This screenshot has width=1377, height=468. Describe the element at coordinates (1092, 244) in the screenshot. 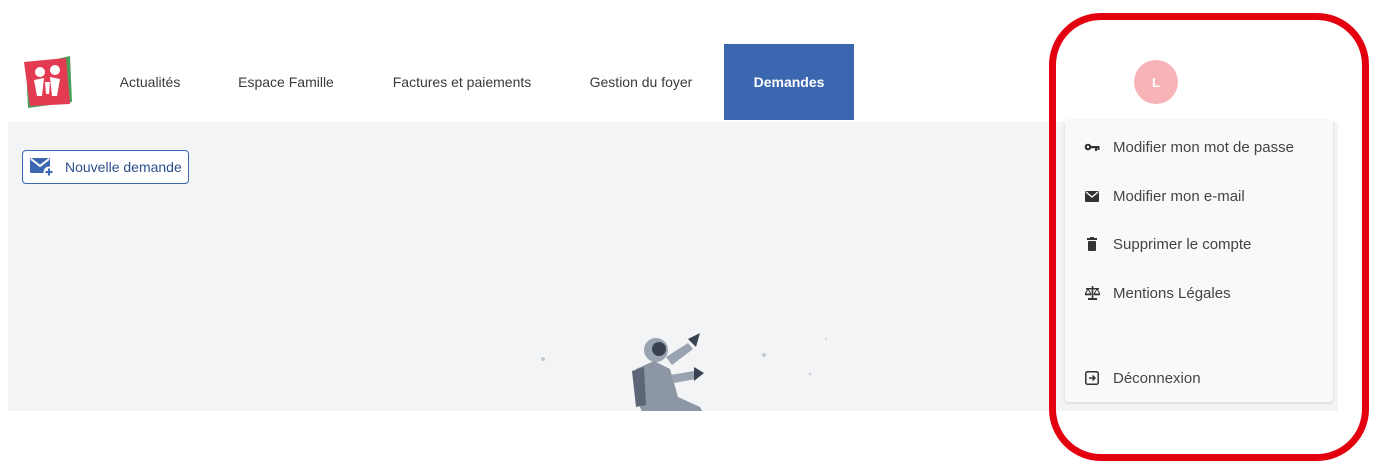

I see `trash-icon` at that location.